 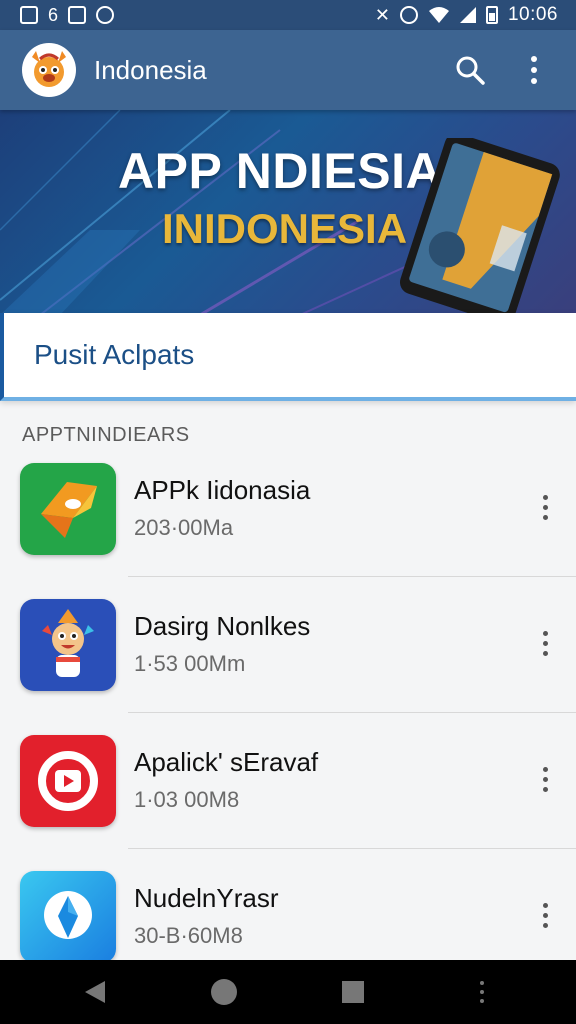 I want to click on mascot-logo-icon, so click(x=49, y=70).